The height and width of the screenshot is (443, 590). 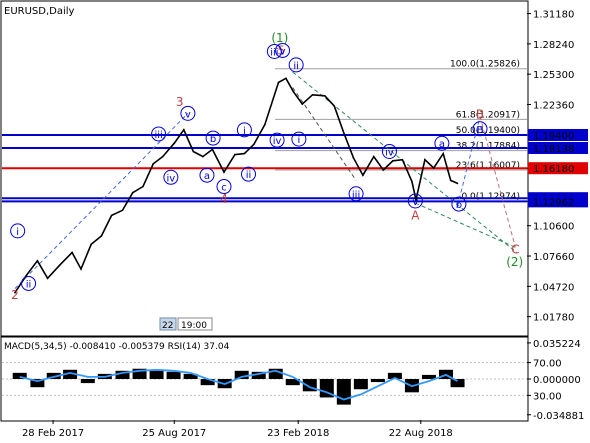 What do you see at coordinates (15, 295) in the screenshot?
I see `wave-label: 2` at bounding box center [15, 295].